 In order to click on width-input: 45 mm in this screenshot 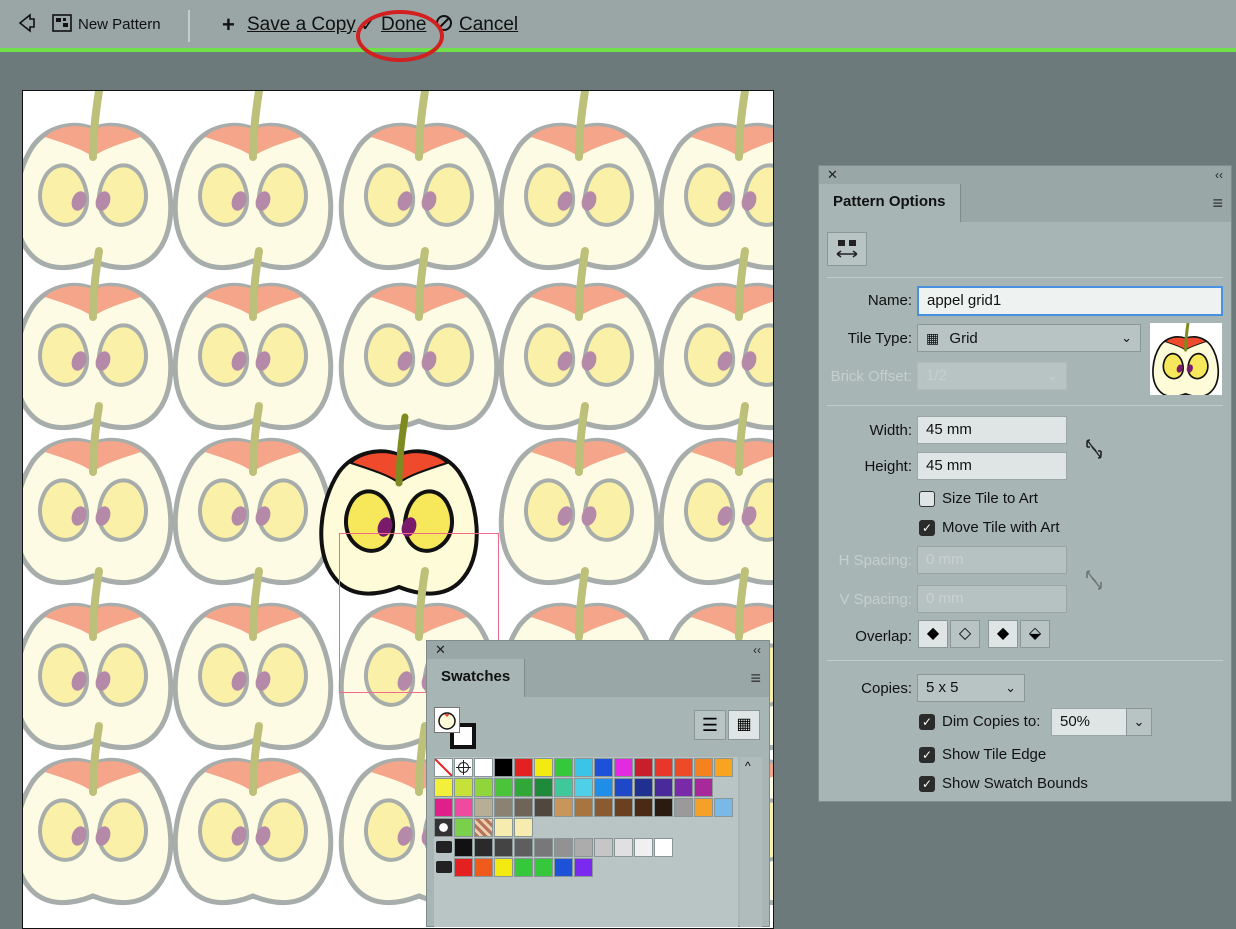, I will do `click(992, 430)`.